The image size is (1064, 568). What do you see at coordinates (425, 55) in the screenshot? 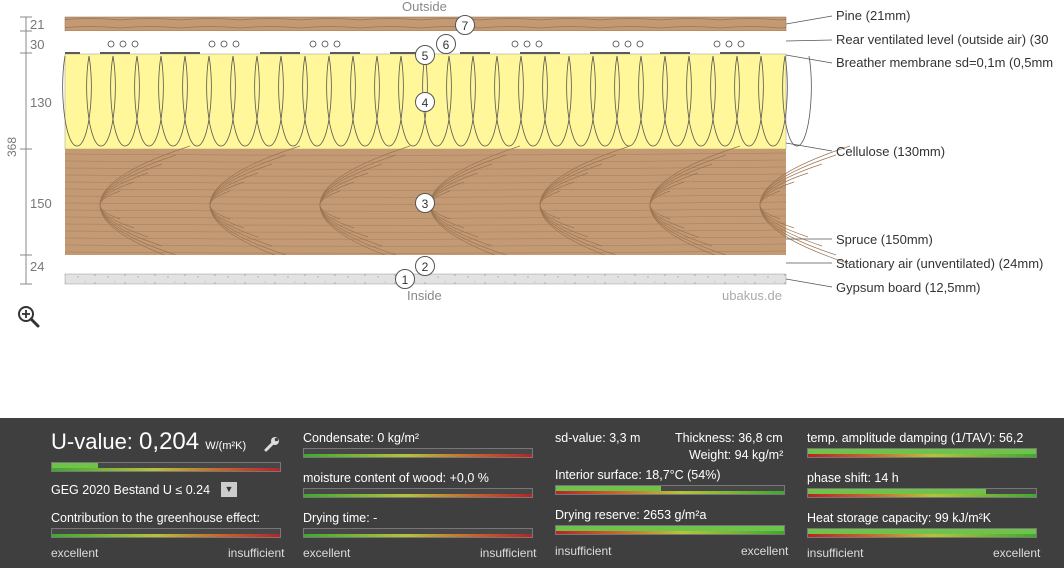
I see `layer-number-5: 5` at bounding box center [425, 55].